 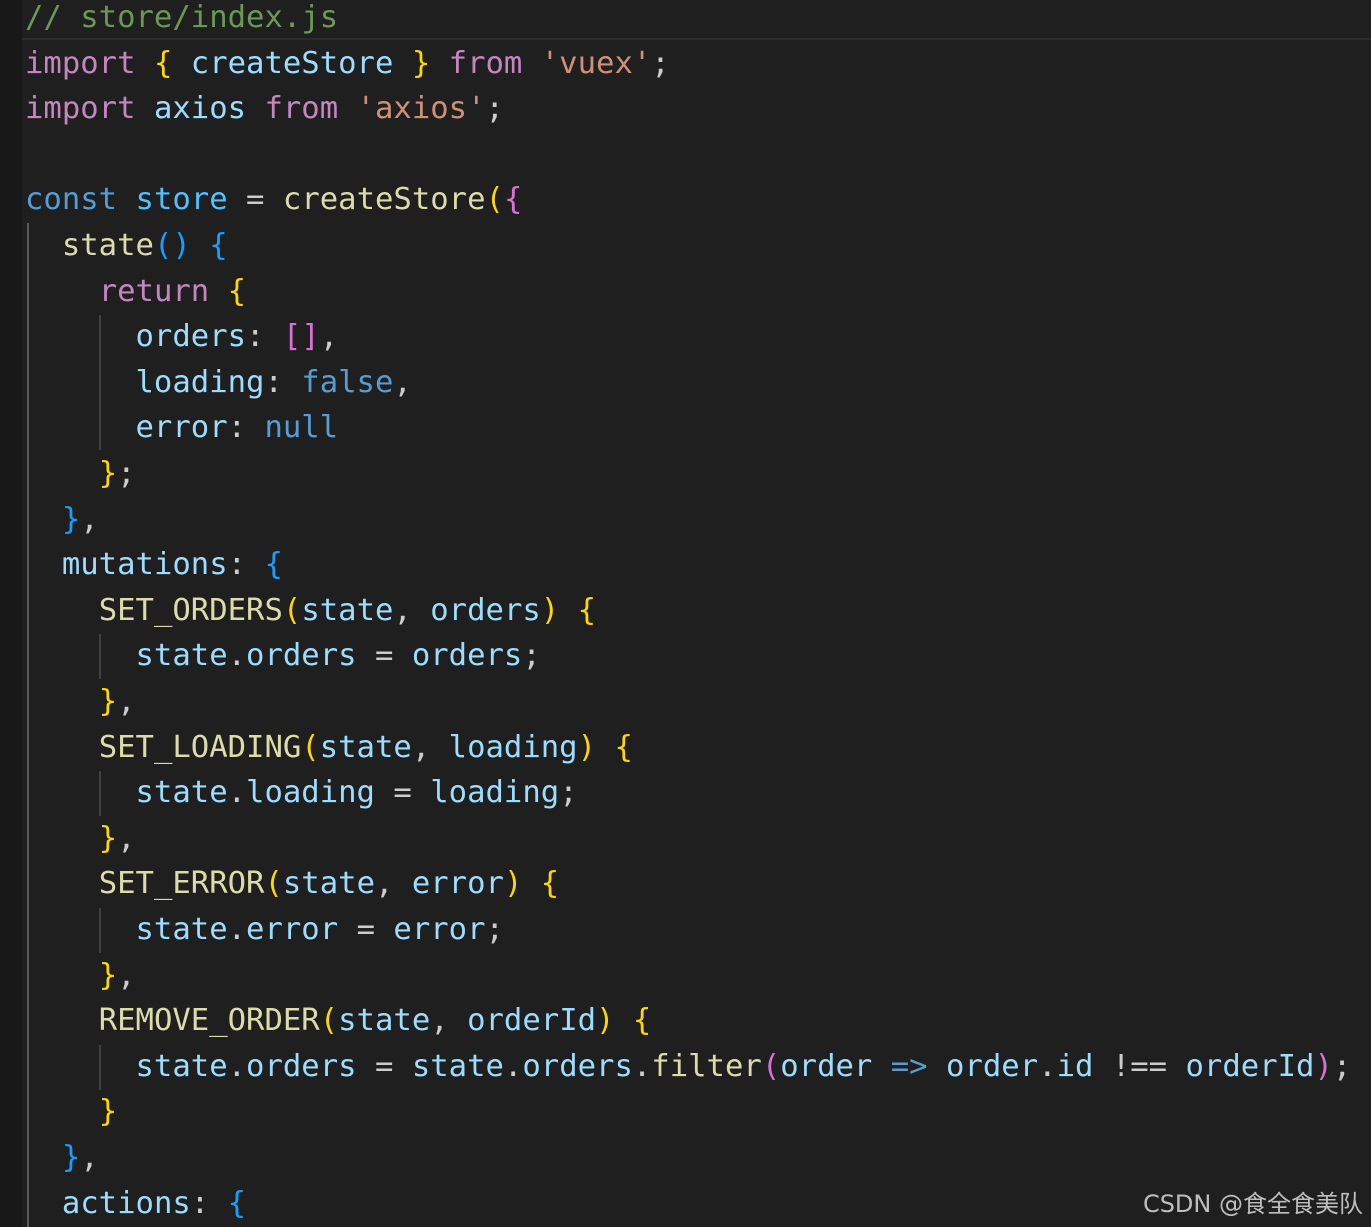 I want to click on code-line: error: null, so click(x=182, y=427).